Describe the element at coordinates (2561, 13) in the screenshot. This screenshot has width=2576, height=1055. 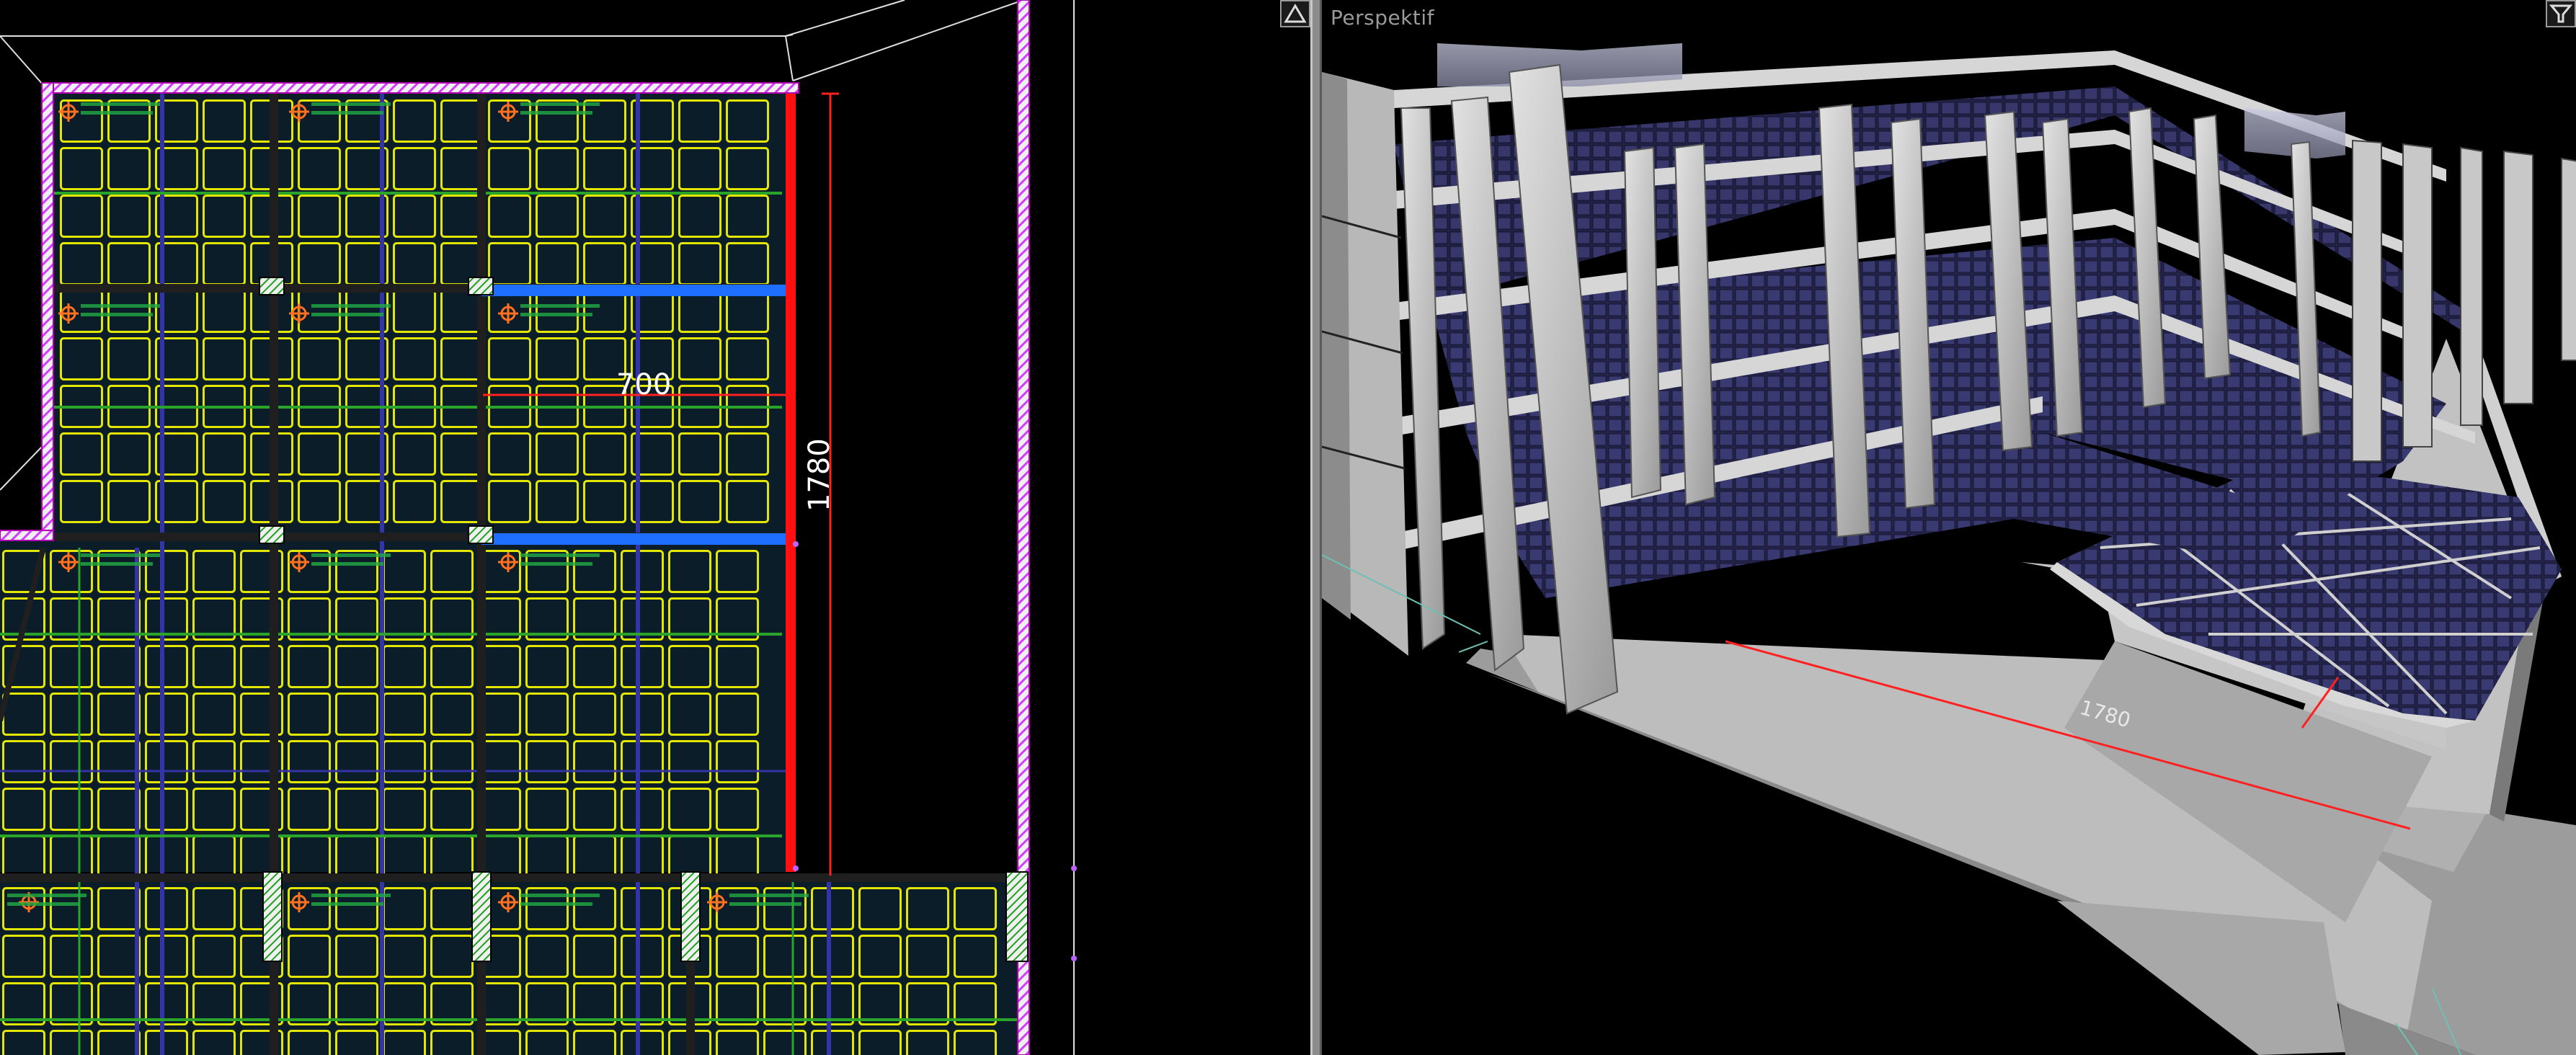
I see `funnel-icon` at that location.